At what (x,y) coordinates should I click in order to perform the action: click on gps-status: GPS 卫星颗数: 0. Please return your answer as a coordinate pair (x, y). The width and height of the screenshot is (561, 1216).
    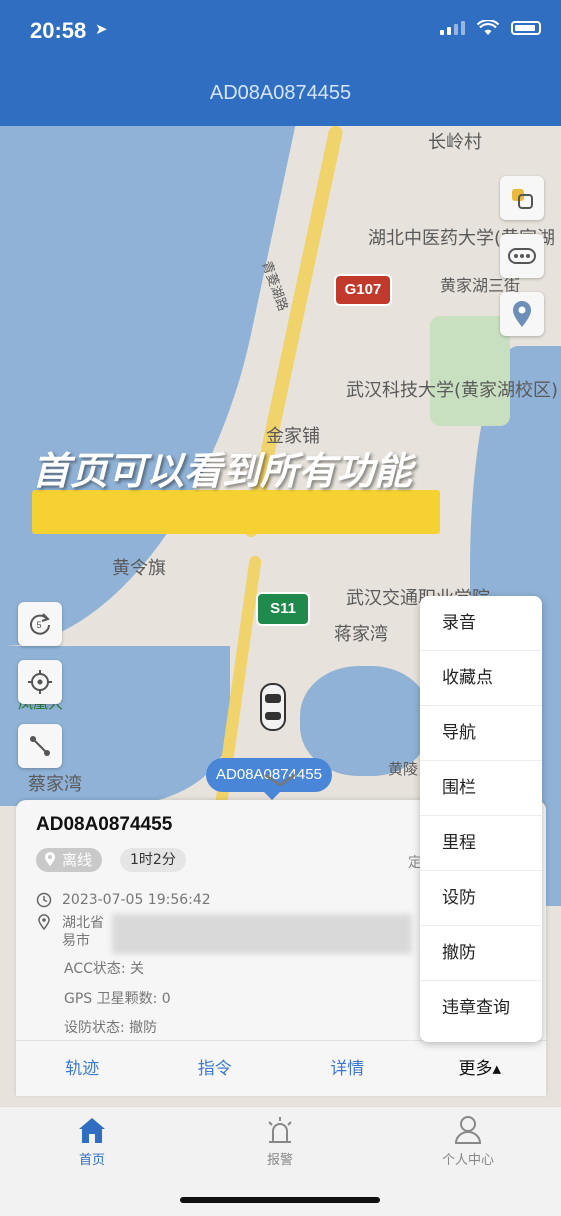
    Looking at the image, I should click on (117, 999).